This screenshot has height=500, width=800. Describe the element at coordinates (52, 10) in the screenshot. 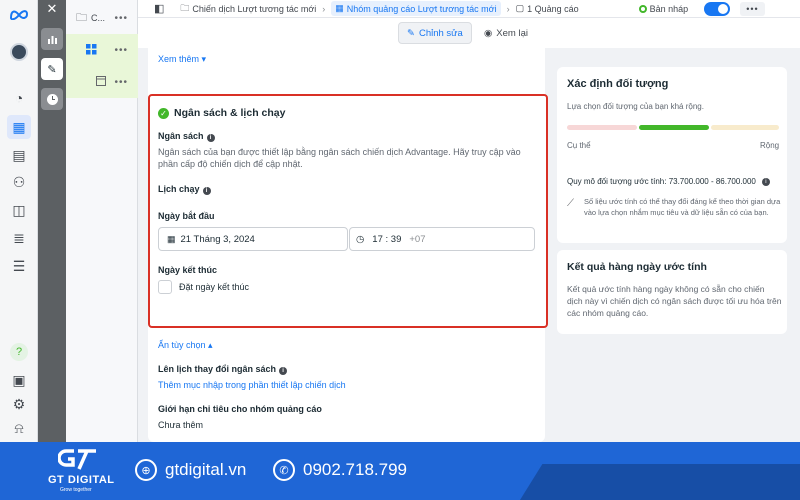

I see `close-icon: ✕` at that location.